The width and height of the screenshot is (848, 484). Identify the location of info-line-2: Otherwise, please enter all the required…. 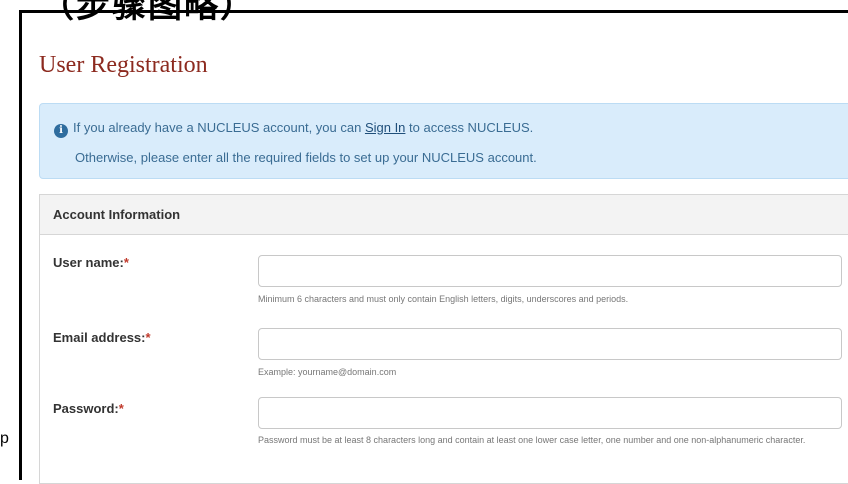
(306, 157).